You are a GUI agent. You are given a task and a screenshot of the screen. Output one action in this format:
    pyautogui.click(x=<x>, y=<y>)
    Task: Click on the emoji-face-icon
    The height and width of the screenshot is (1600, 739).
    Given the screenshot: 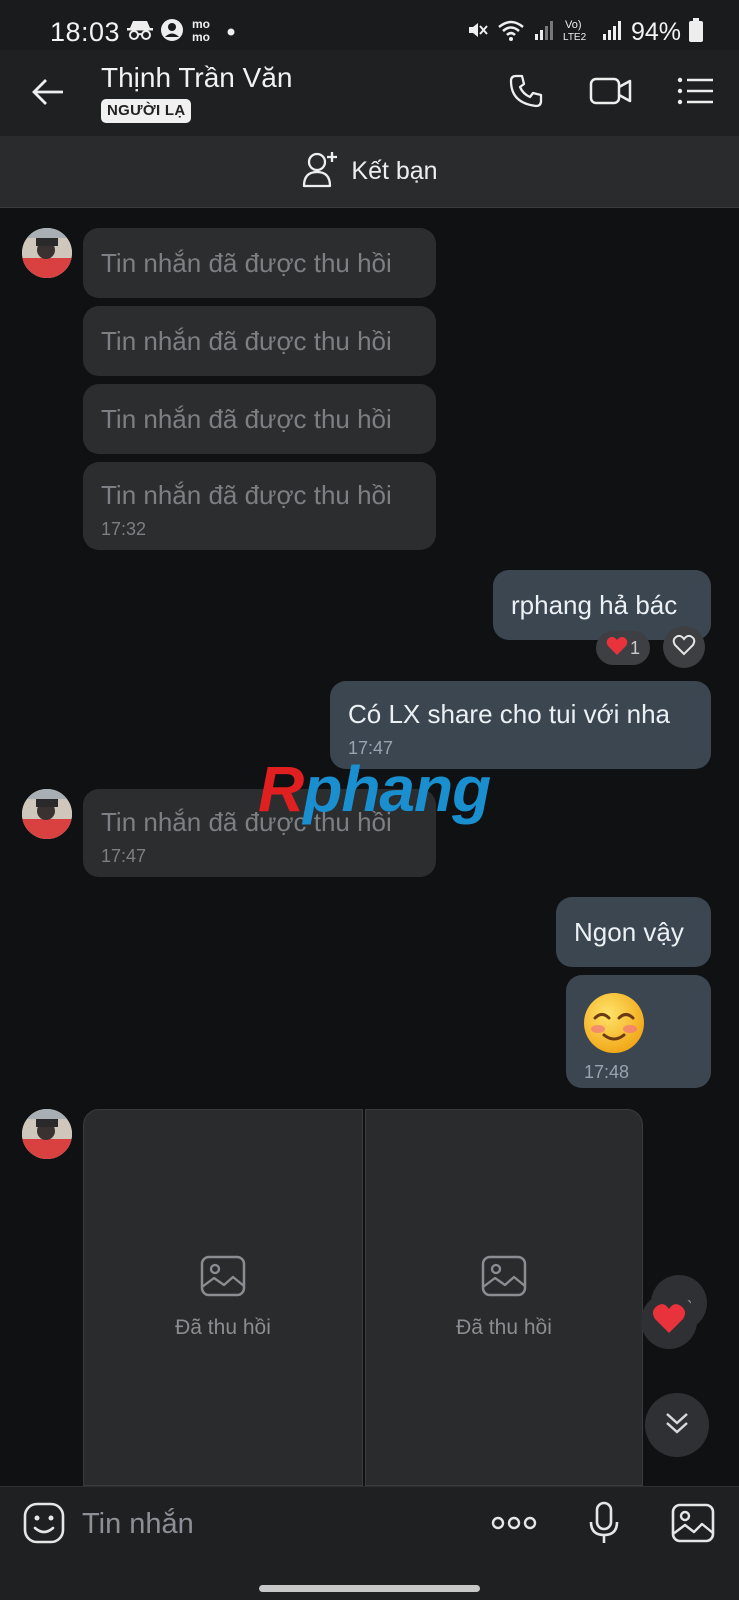 What is the action you would take?
    pyautogui.click(x=44, y=1525)
    